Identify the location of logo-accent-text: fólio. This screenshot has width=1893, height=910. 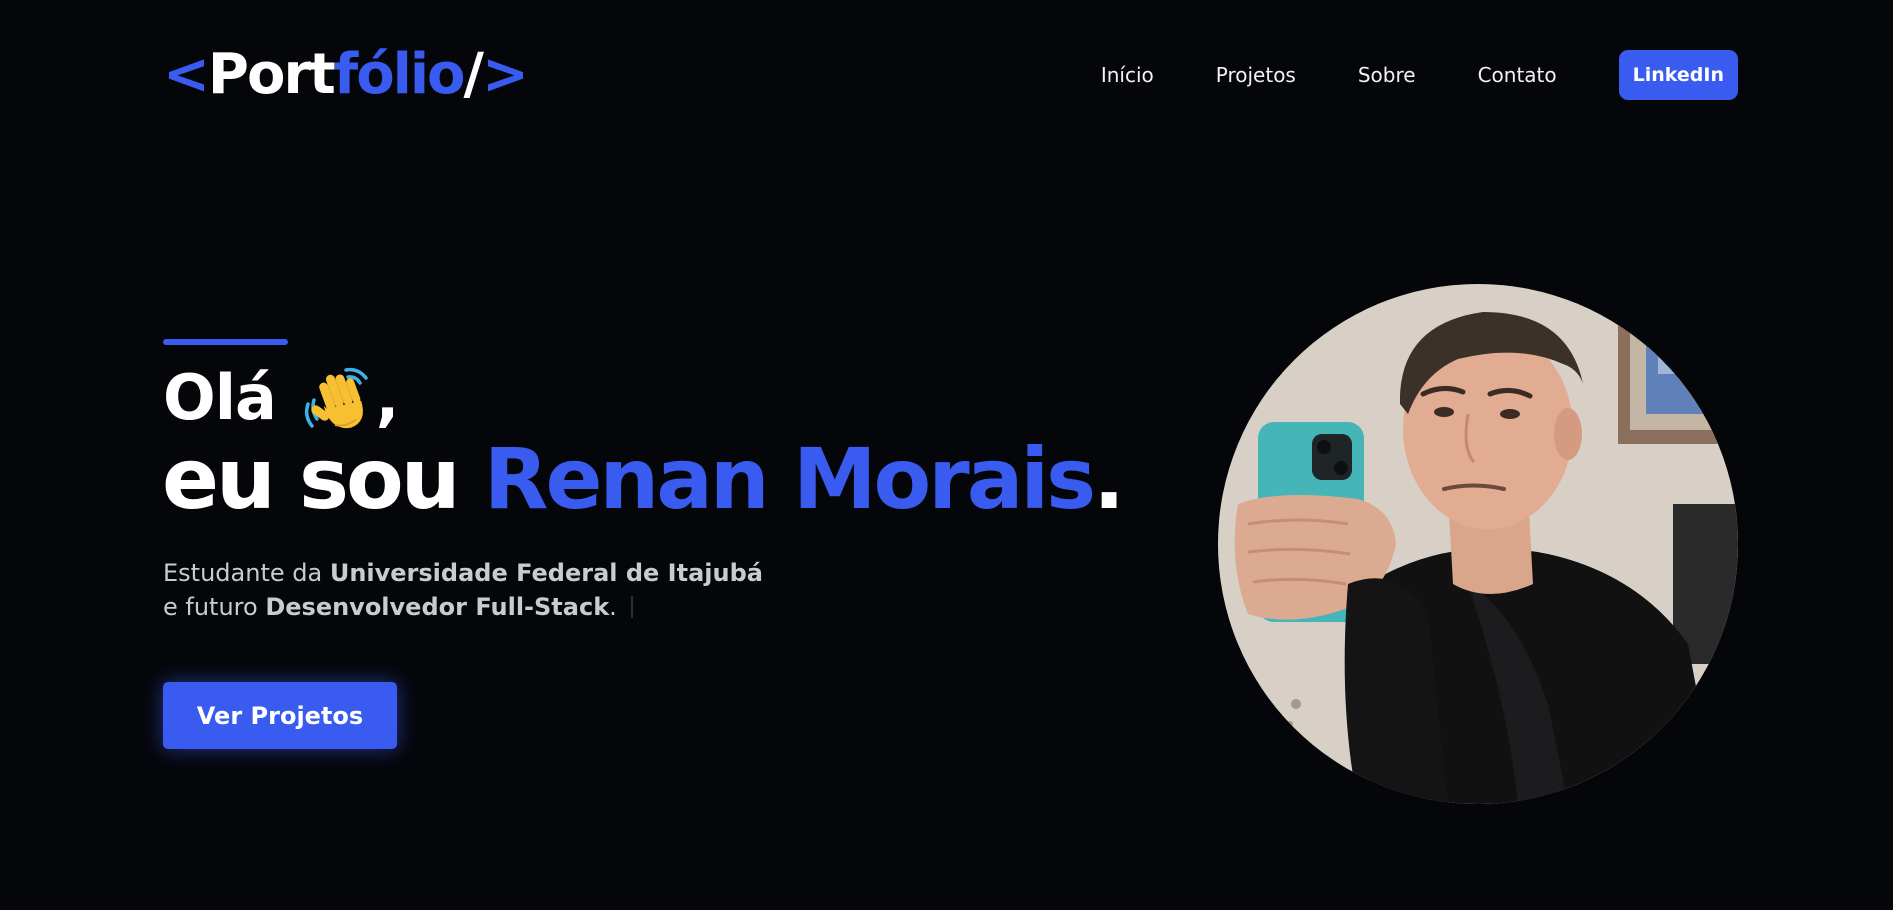
(399, 74).